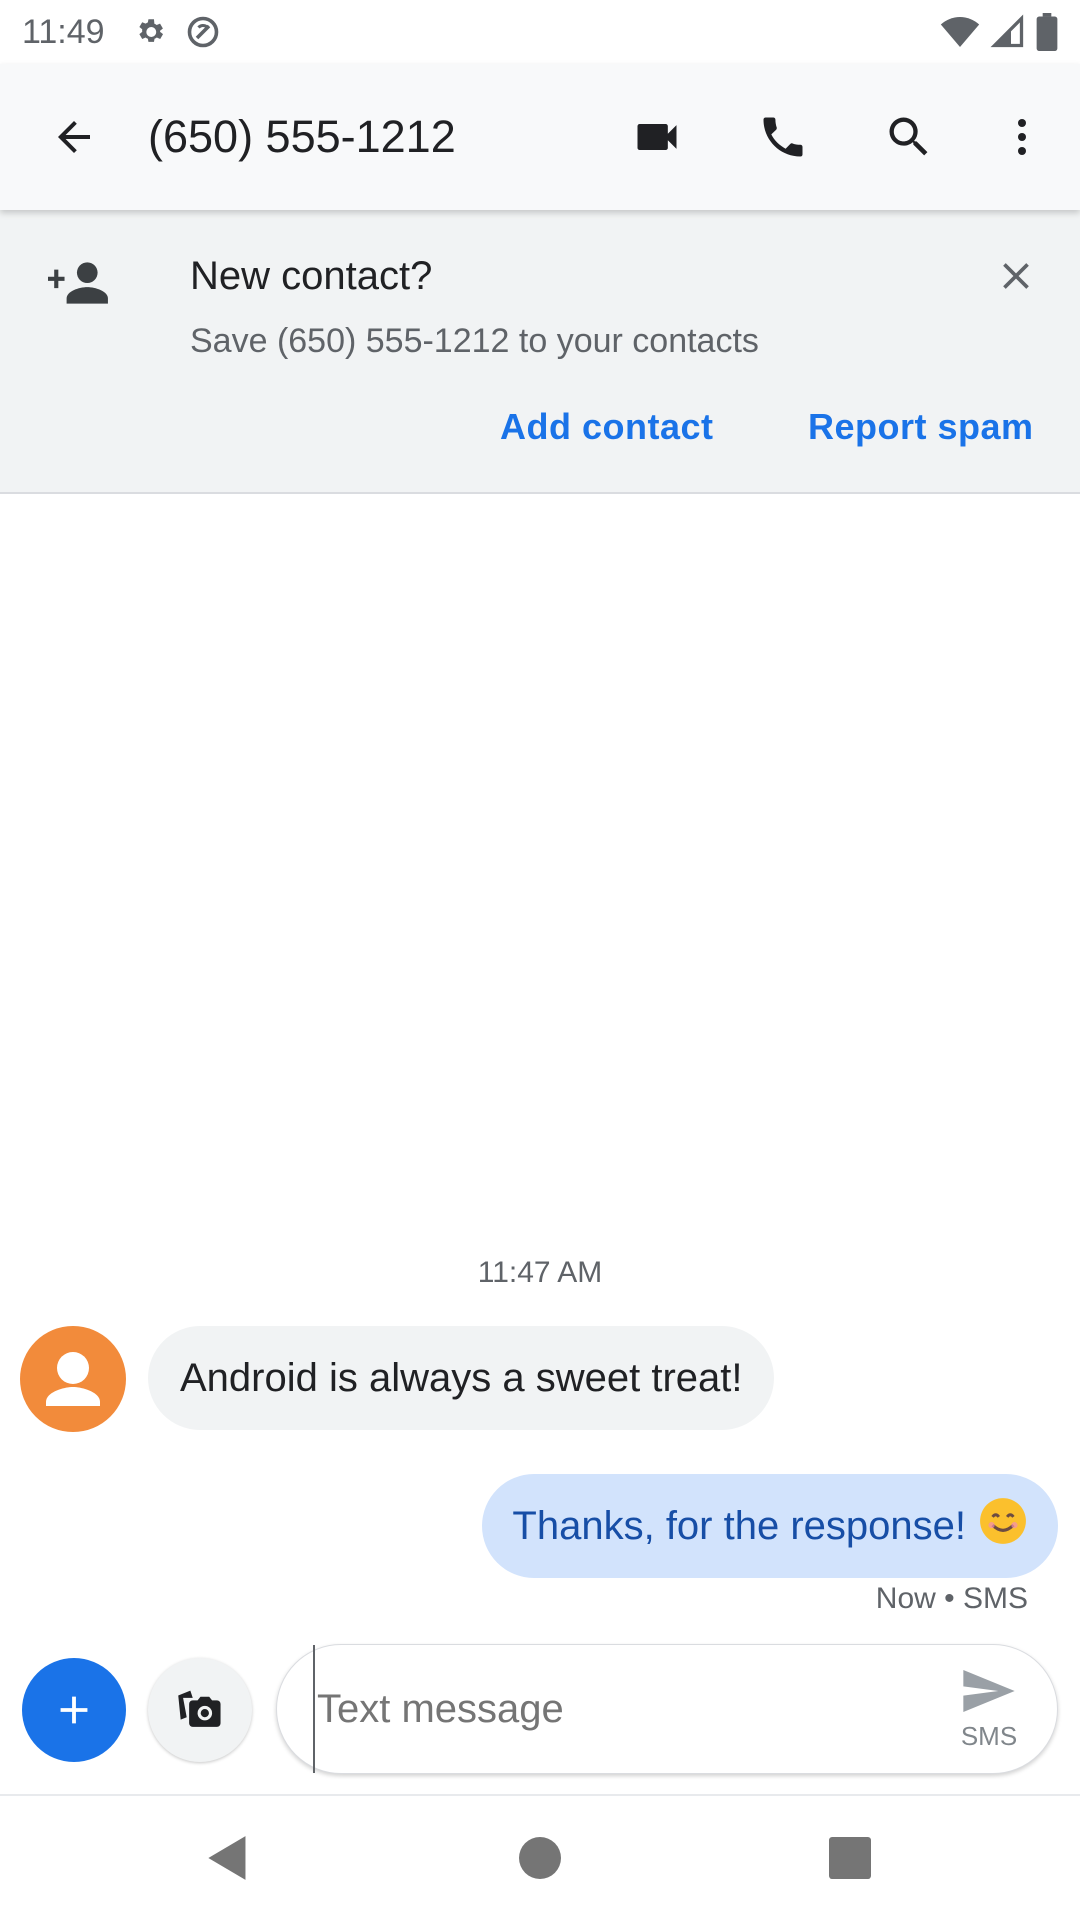 Image resolution: width=1080 pixels, height=1920 pixels. I want to click on avatar, so click(73, 1379).